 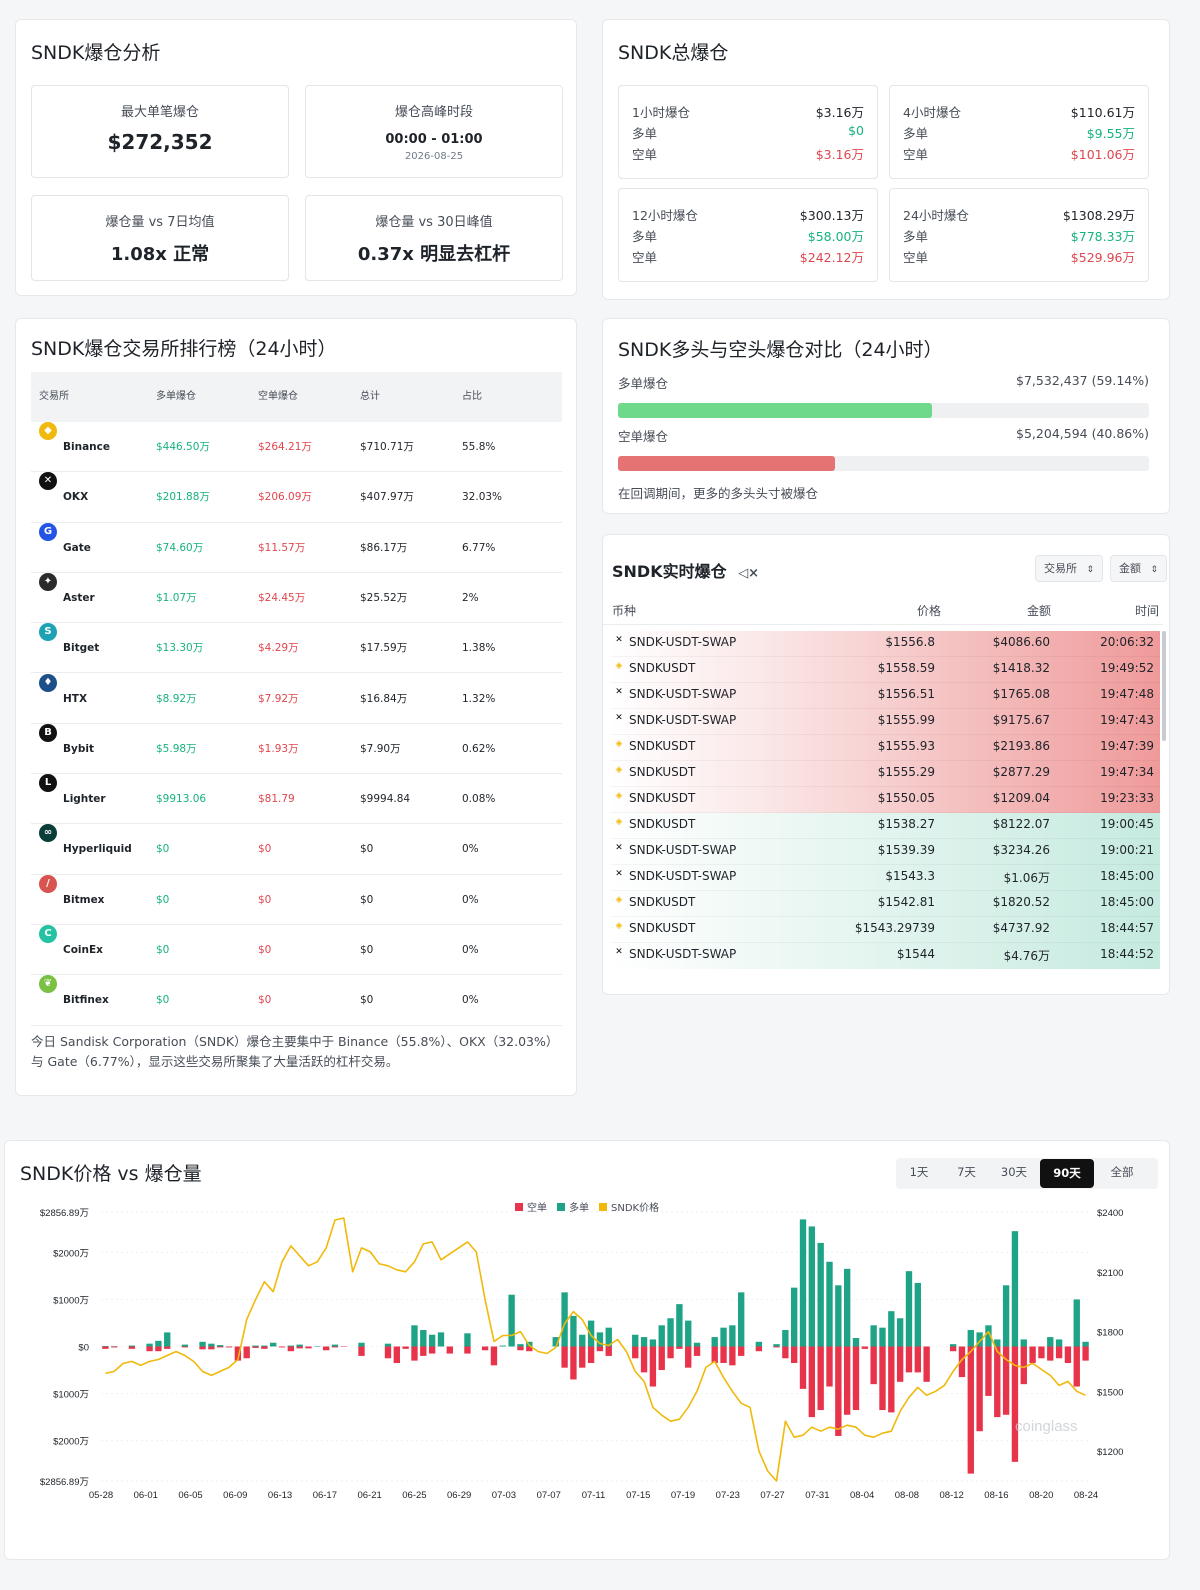 What do you see at coordinates (885, 852) in the screenshot?
I see `list-item: ✕ SNDK-USDT-SWAP $1539.39 $3234.26 19:00:21` at bounding box center [885, 852].